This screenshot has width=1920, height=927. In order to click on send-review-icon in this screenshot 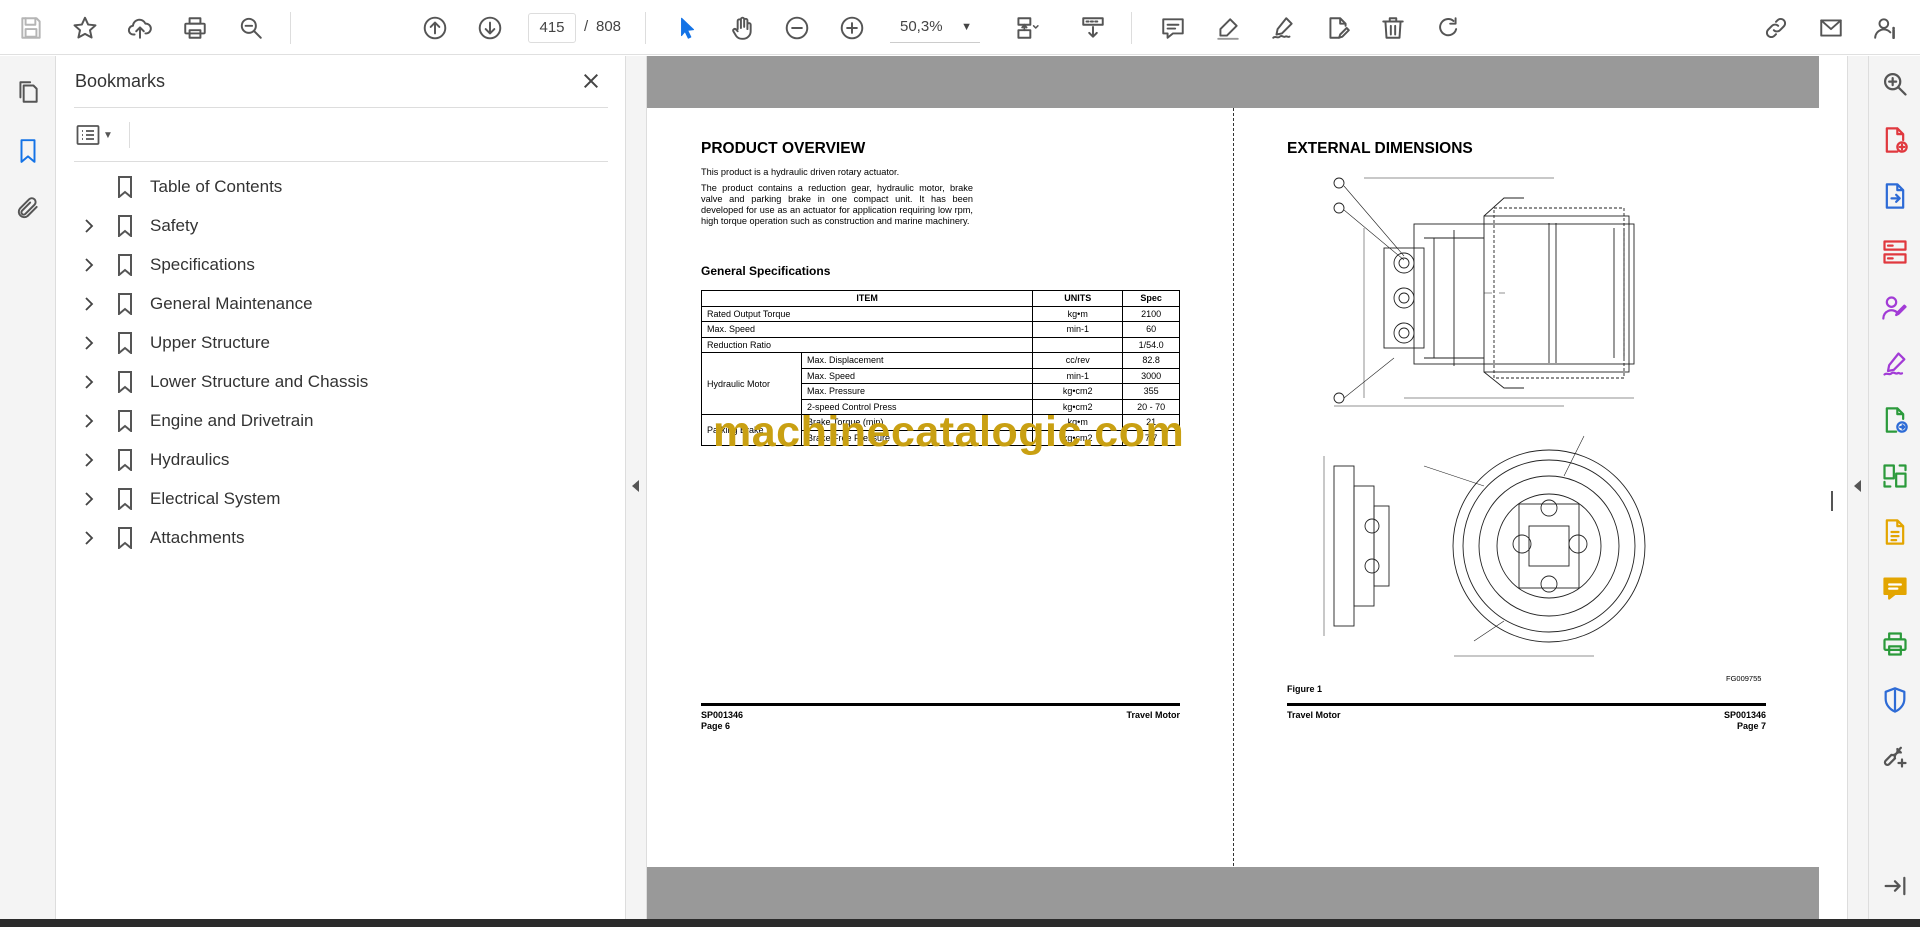, I will do `click(1895, 420)`.